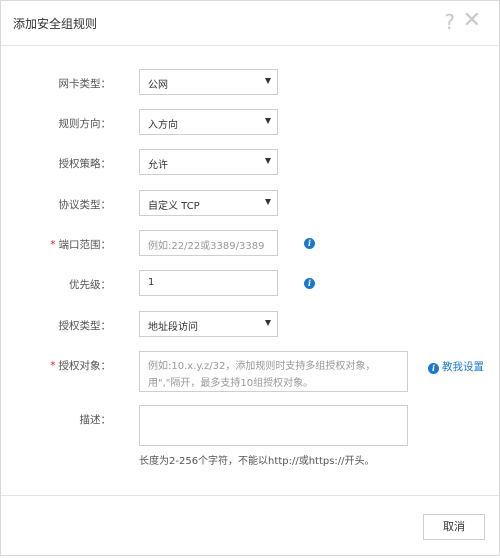 This screenshot has height=558, width=500. What do you see at coordinates (173, 327) in the screenshot?
I see `auth-type-value: 地址段访问` at bounding box center [173, 327].